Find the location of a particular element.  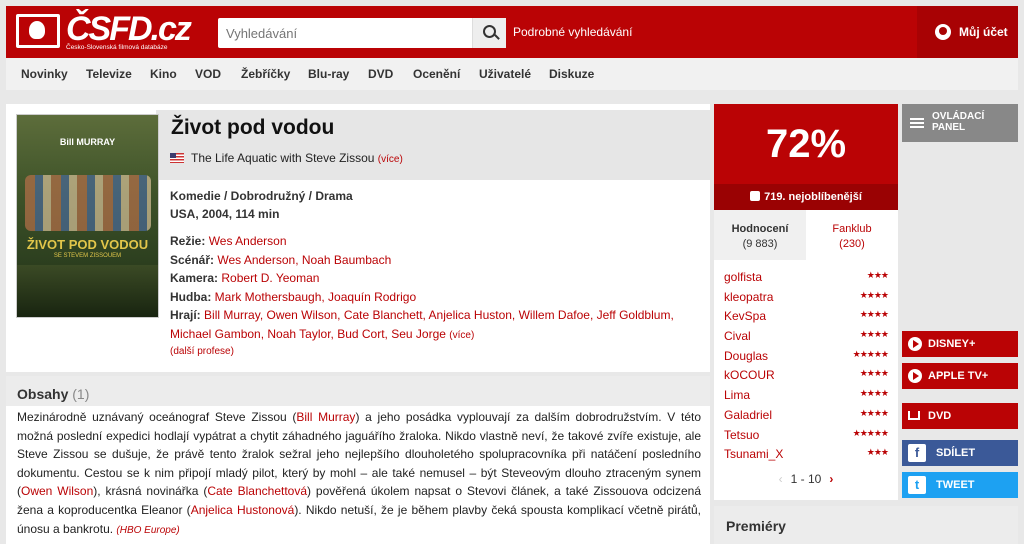

user-link: Tsunami_X is located at coordinates (753, 454).